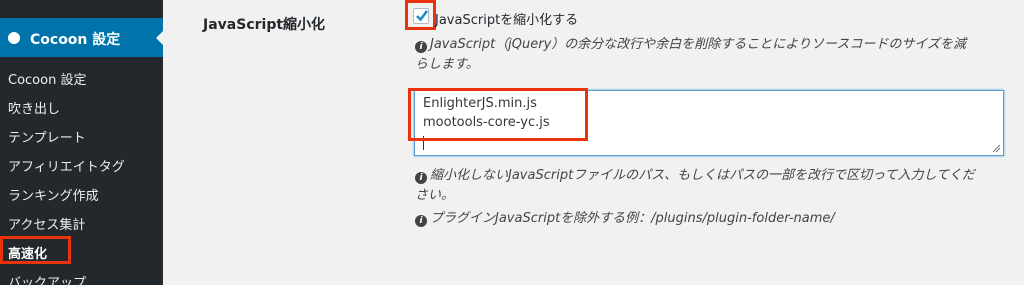  Describe the element at coordinates (75, 40) in the screenshot. I see `menu-cocoon-settings-label: Cocoon 設定` at that location.